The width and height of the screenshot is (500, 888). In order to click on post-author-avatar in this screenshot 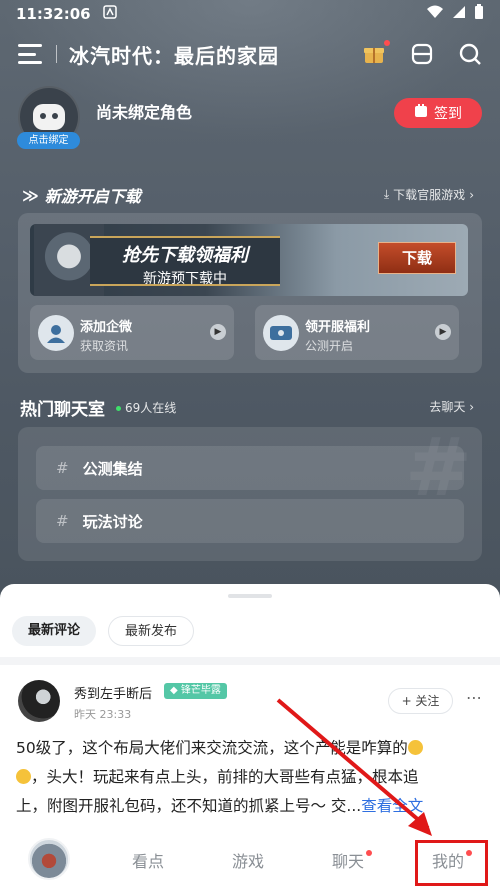, I will do `click(39, 701)`.